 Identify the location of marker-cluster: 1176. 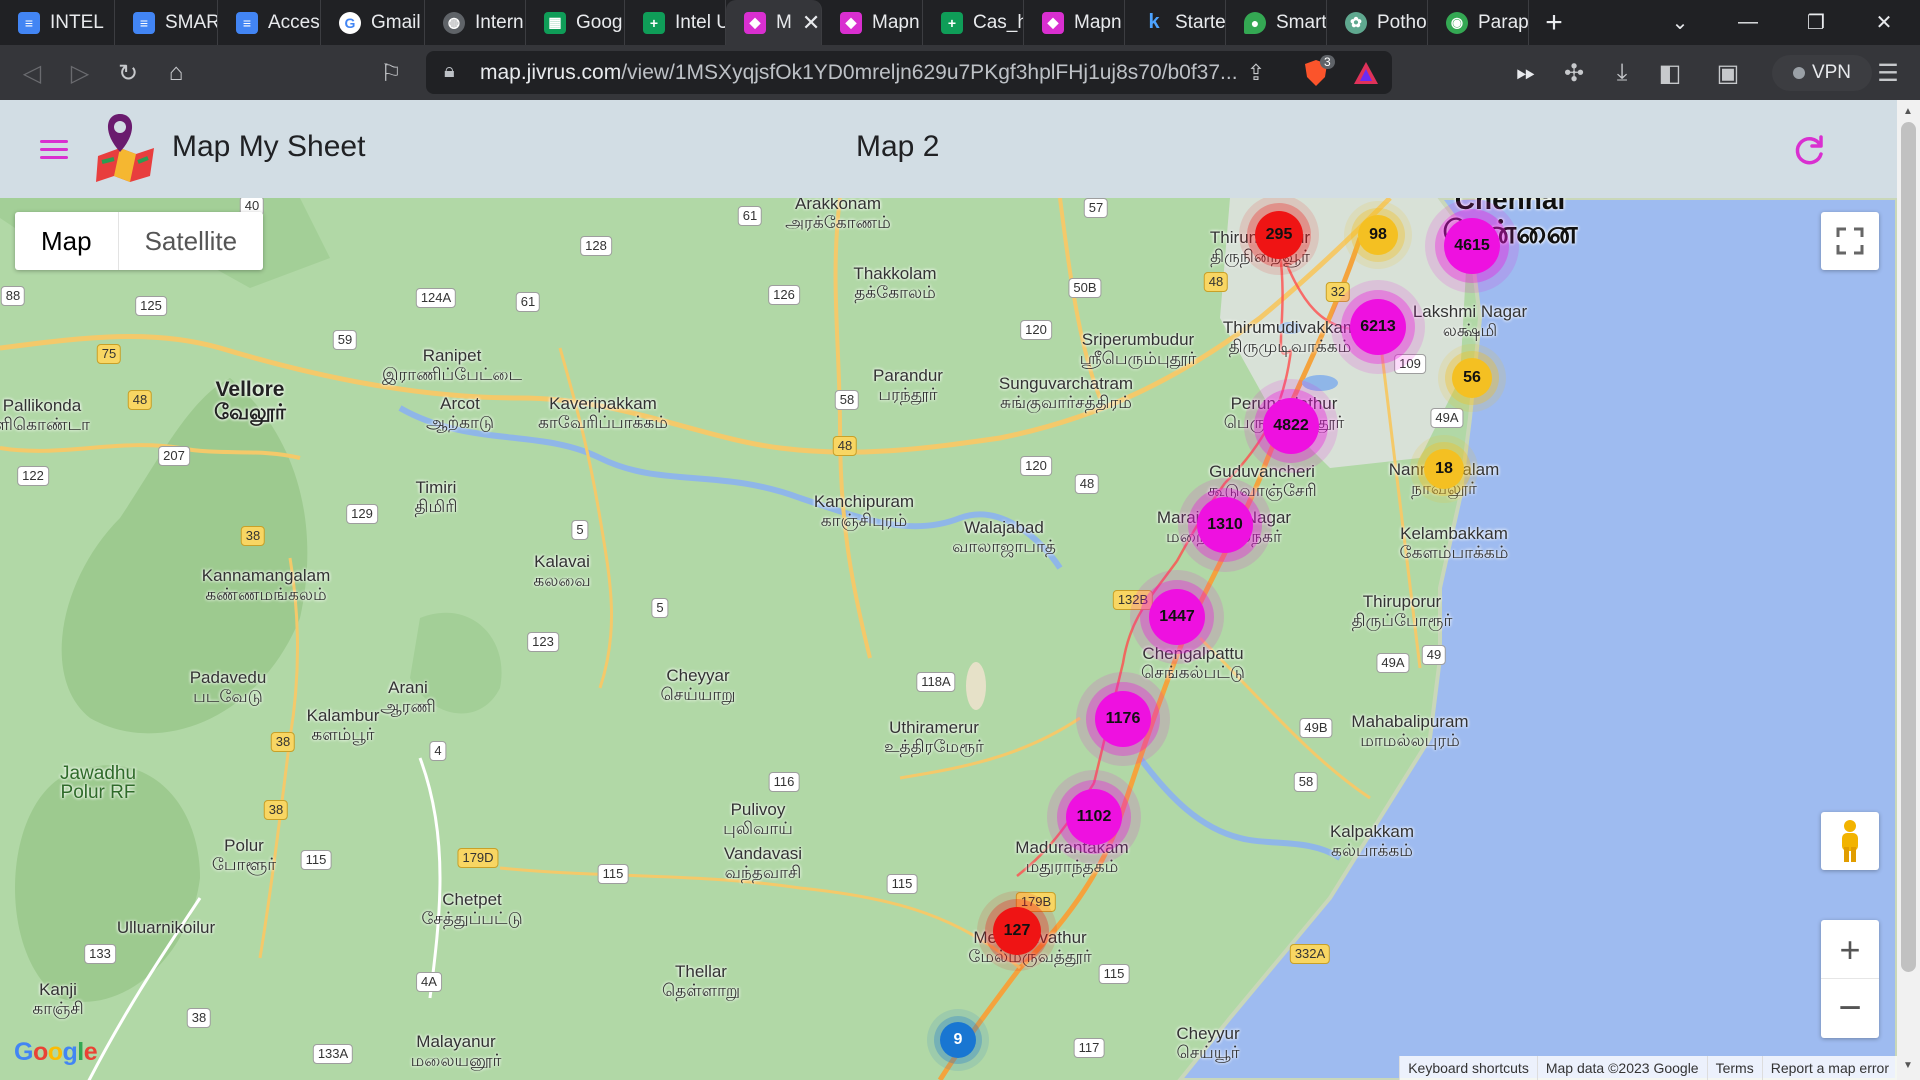
(1123, 719).